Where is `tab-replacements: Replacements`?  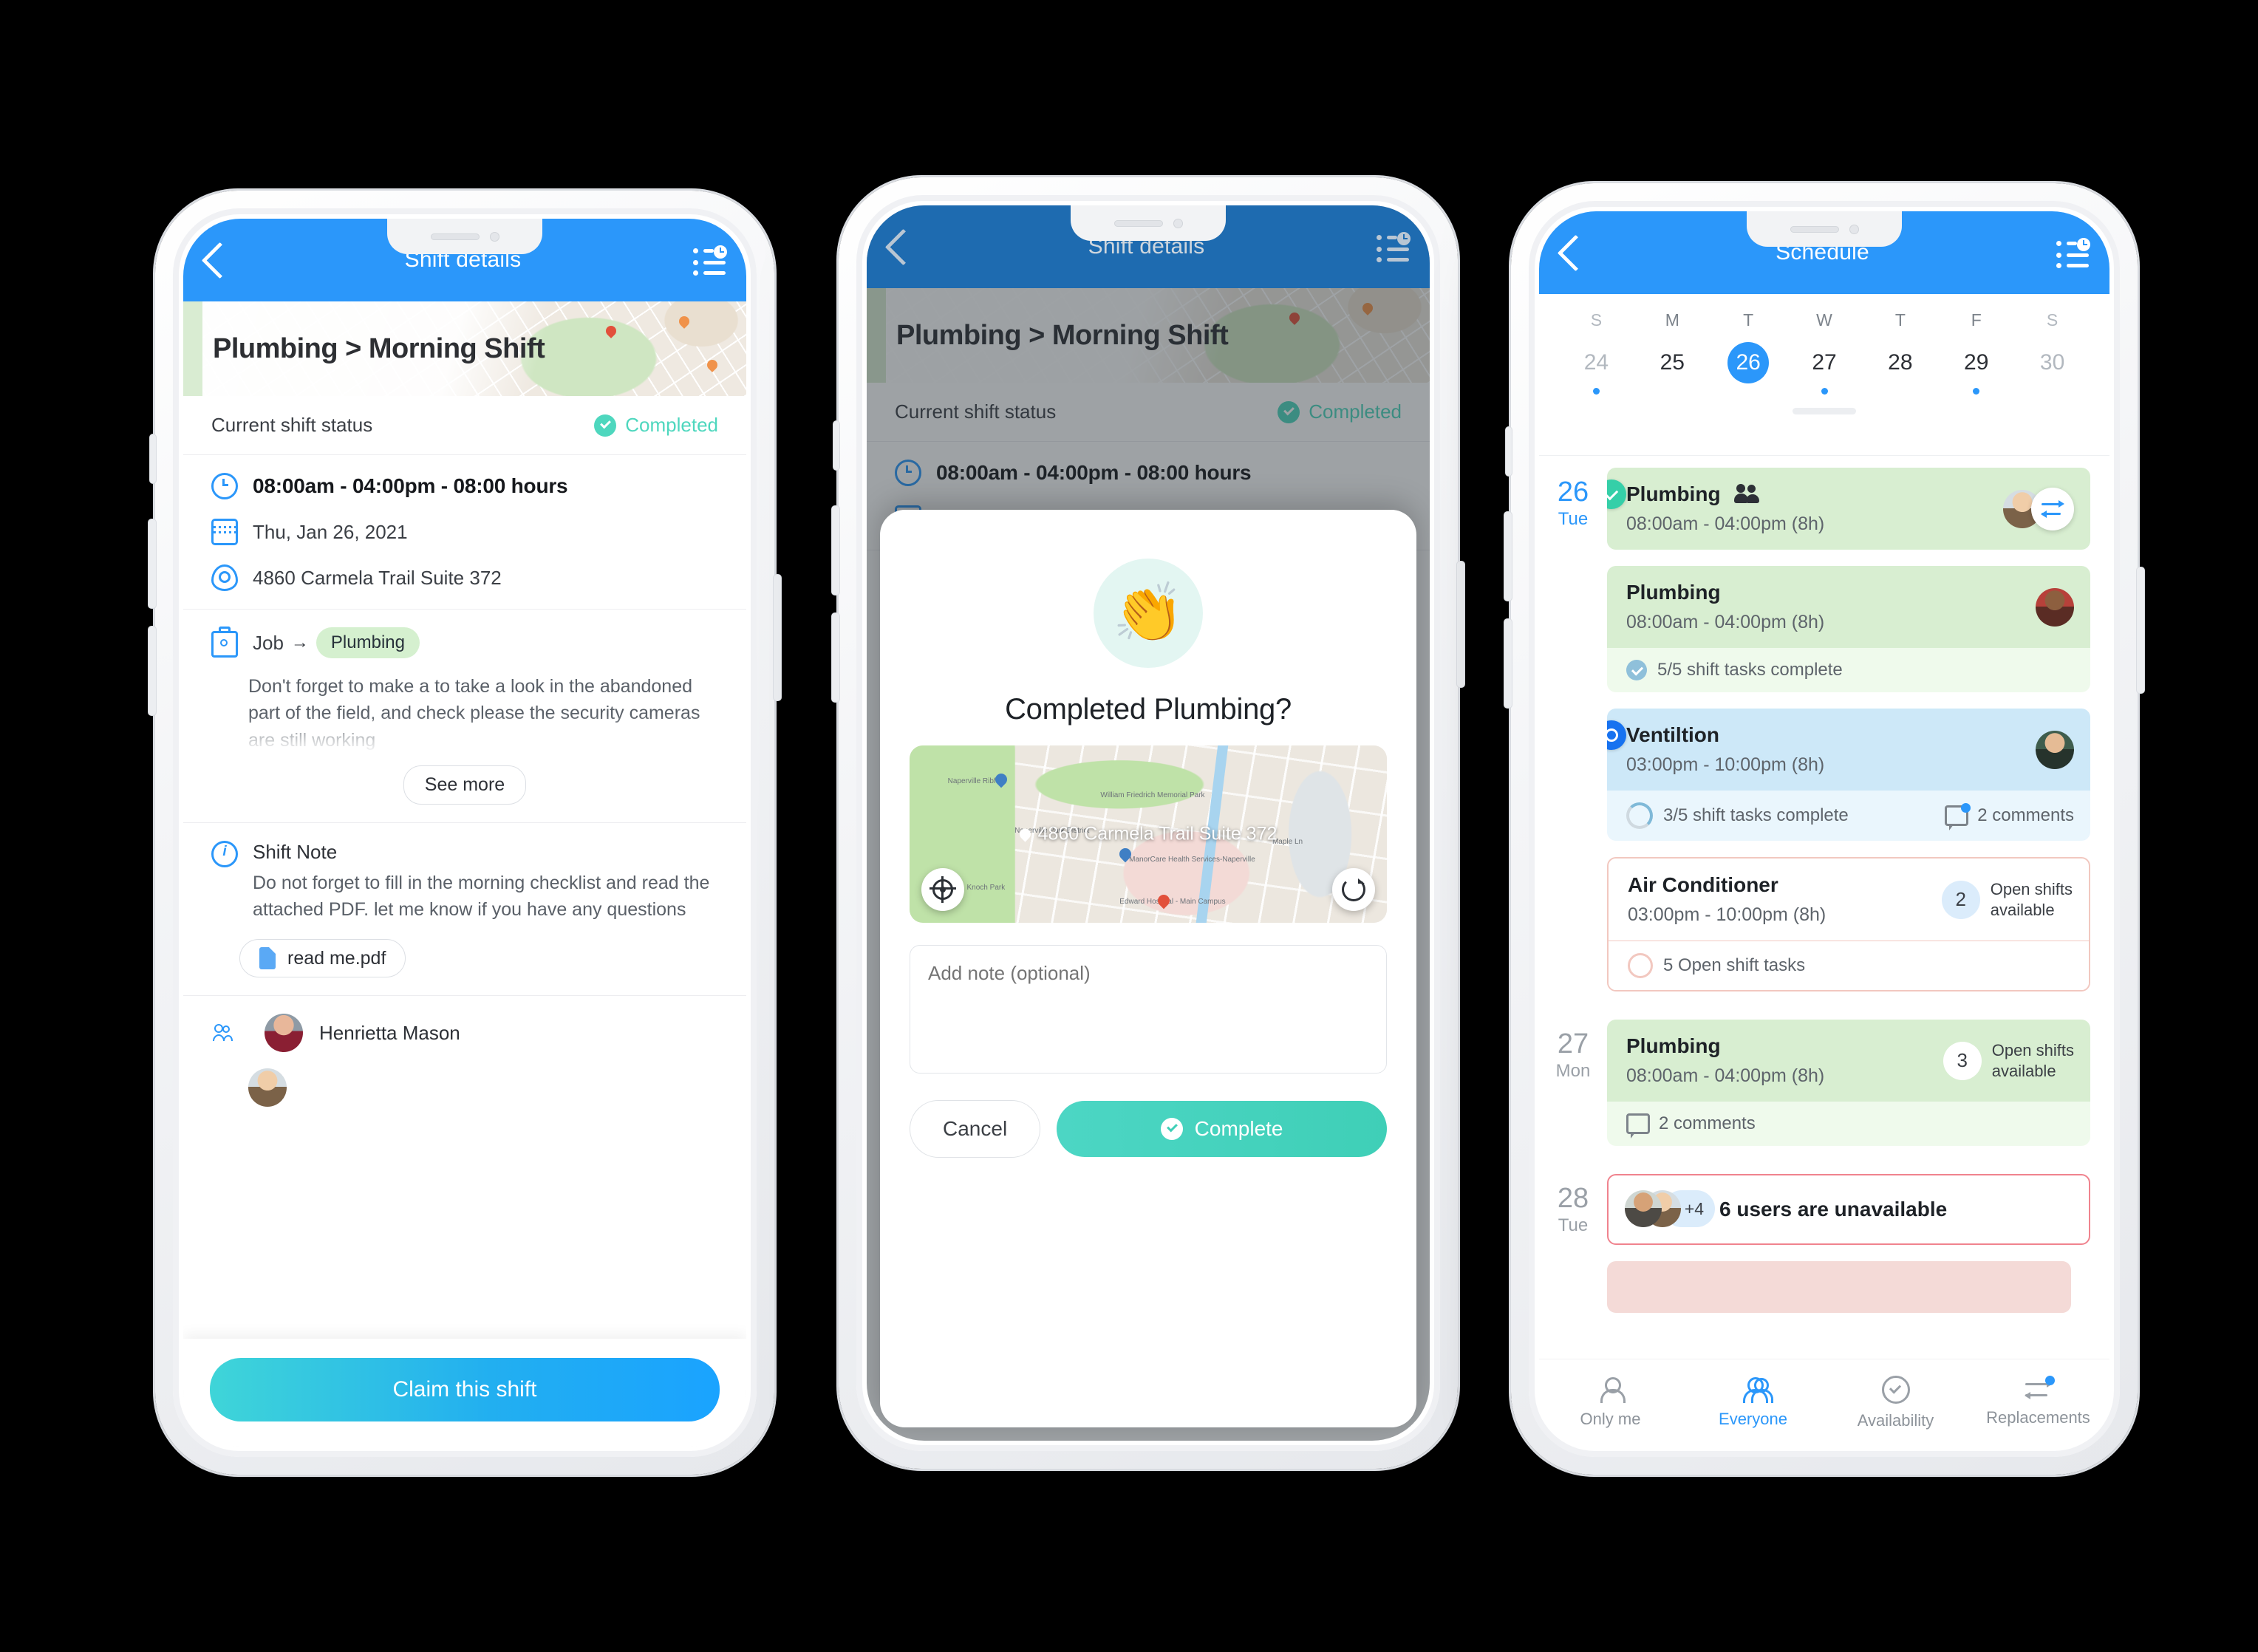 tab-replacements: Replacements is located at coordinates (2038, 1403).